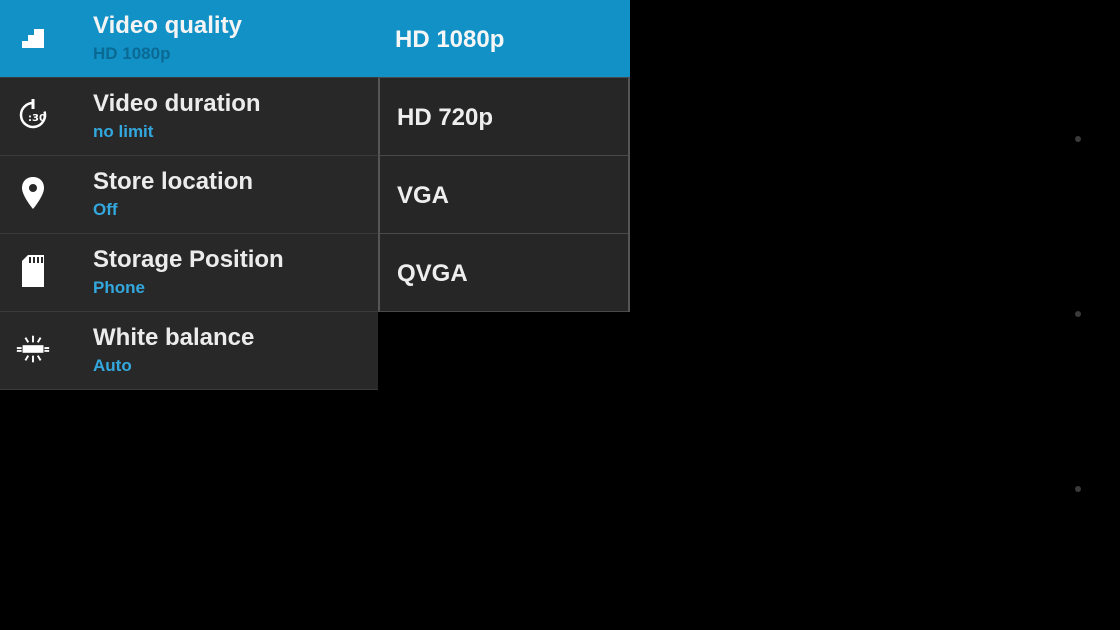 The image size is (1120, 630). Describe the element at coordinates (177, 103) in the screenshot. I see `setting-title: Video duration` at that location.